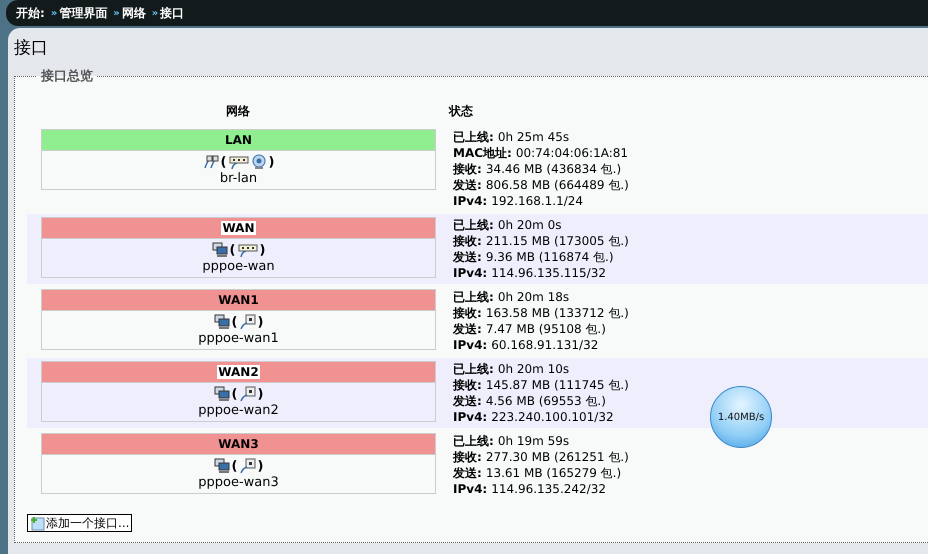 This screenshot has width=928, height=554. Describe the element at coordinates (238, 300) in the screenshot. I see `interface-name: WAN1` at that location.